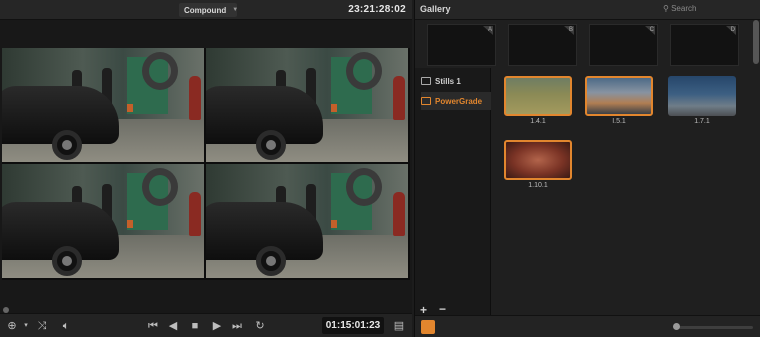 The height and width of the screenshot is (337, 760). I want to click on source-timecode: 23:21:28:02, so click(377, 9).